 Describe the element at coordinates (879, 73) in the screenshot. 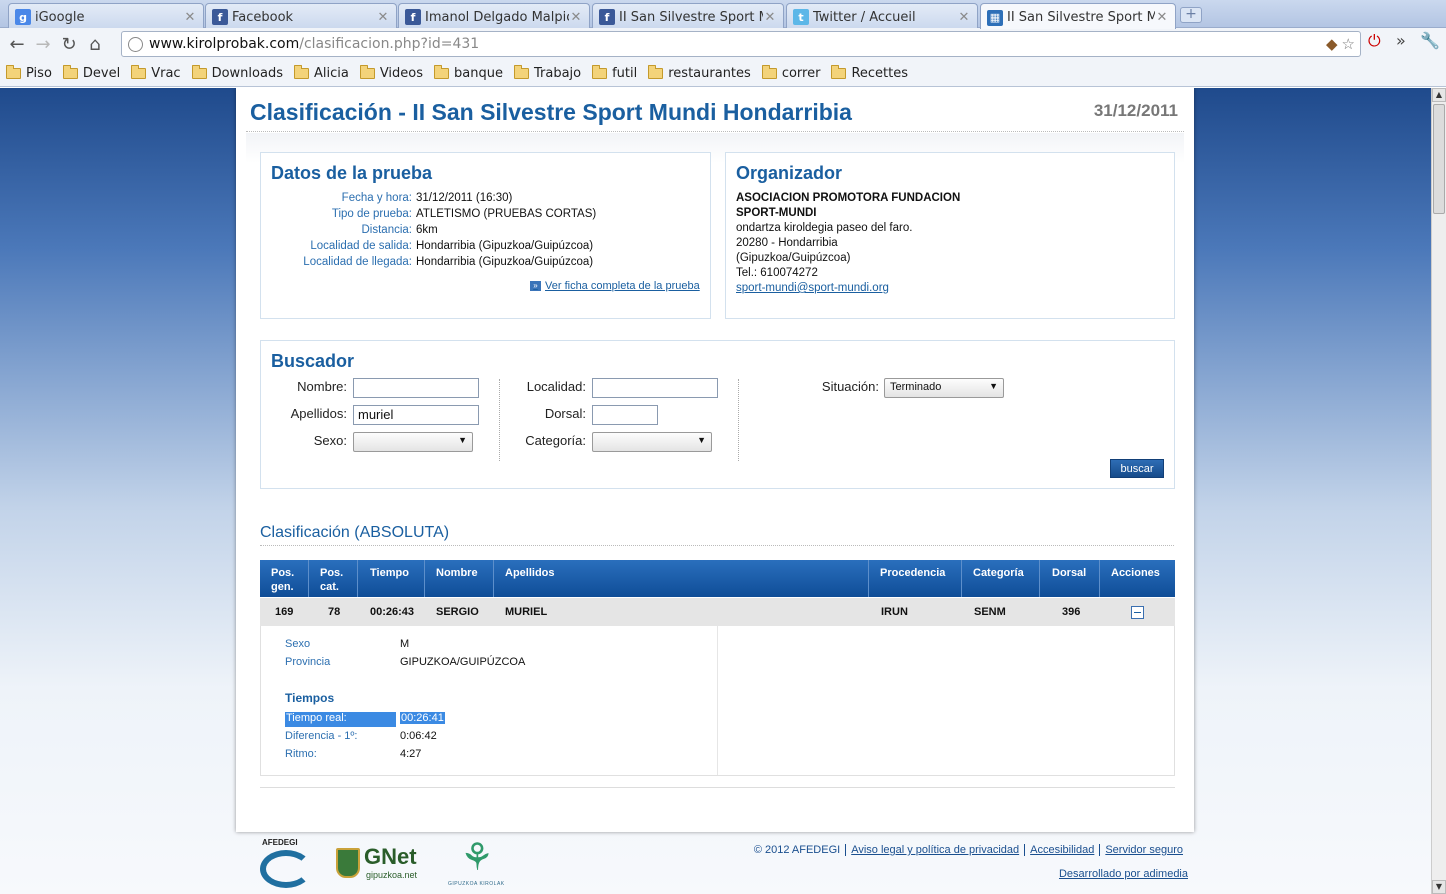

I see `bookmark-label: Recettes` at that location.